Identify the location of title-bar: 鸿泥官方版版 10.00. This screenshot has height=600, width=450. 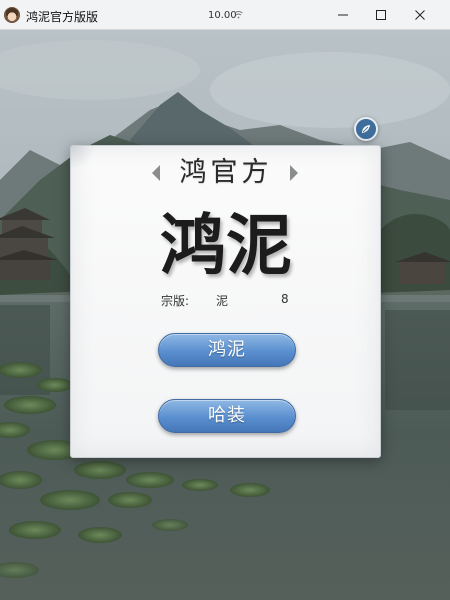
(225, 15).